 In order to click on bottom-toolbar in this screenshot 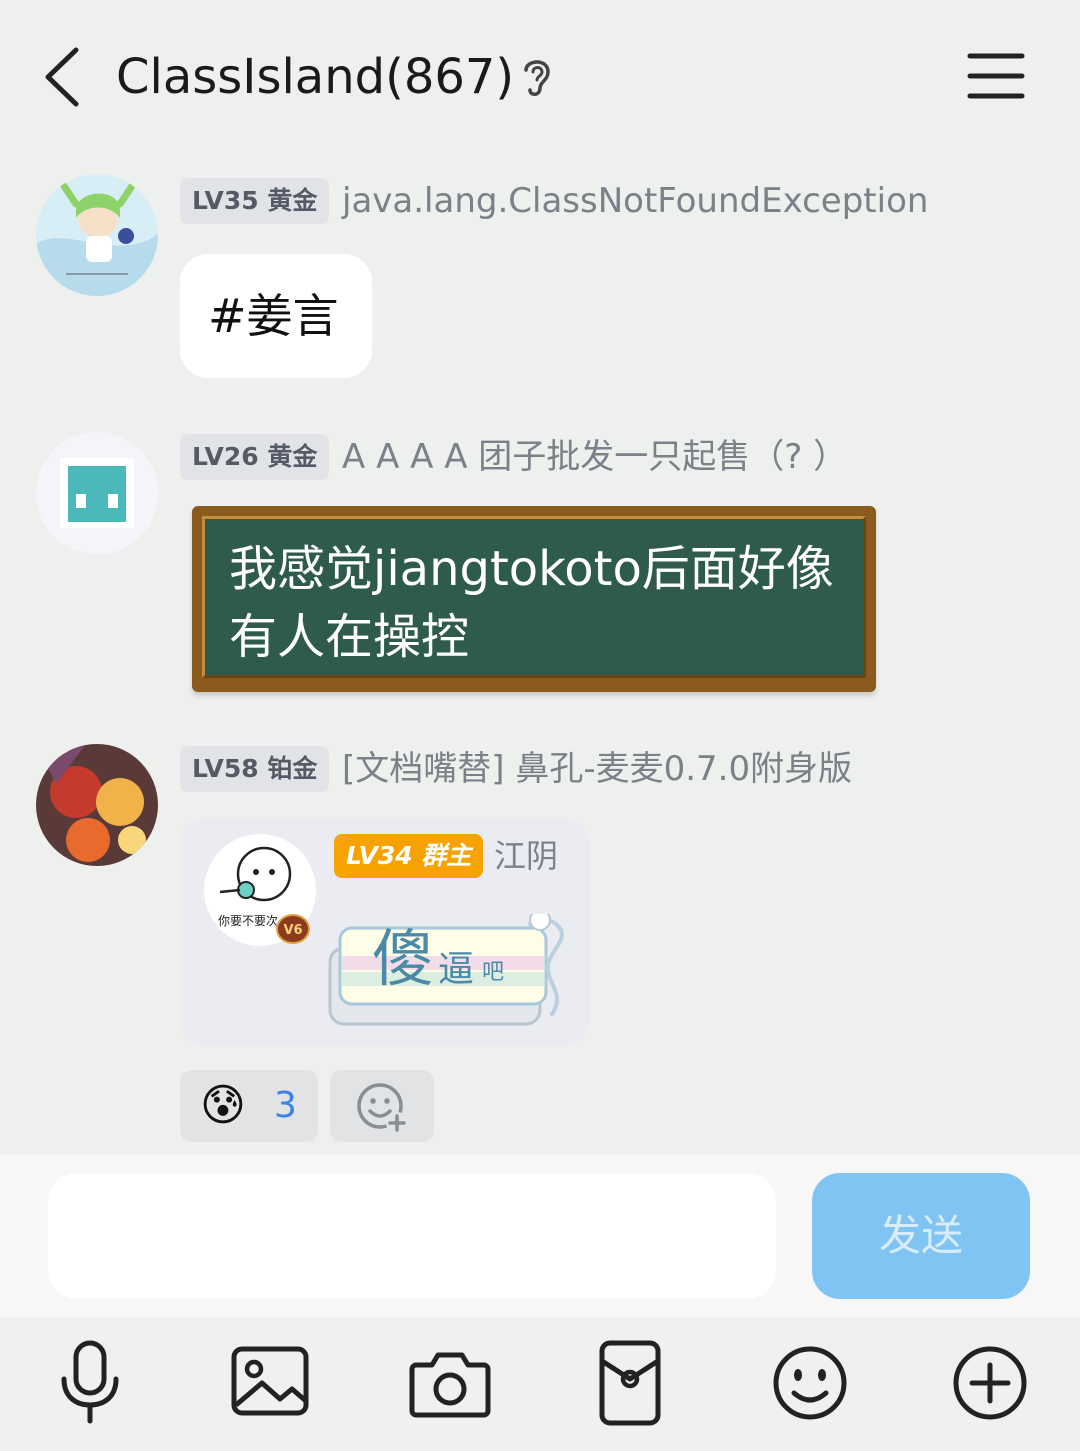, I will do `click(540, 1384)`.